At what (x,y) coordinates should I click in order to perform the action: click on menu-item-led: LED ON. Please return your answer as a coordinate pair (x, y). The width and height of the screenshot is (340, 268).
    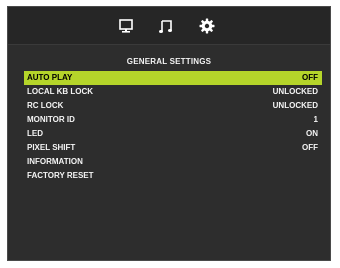
    Looking at the image, I should click on (173, 134).